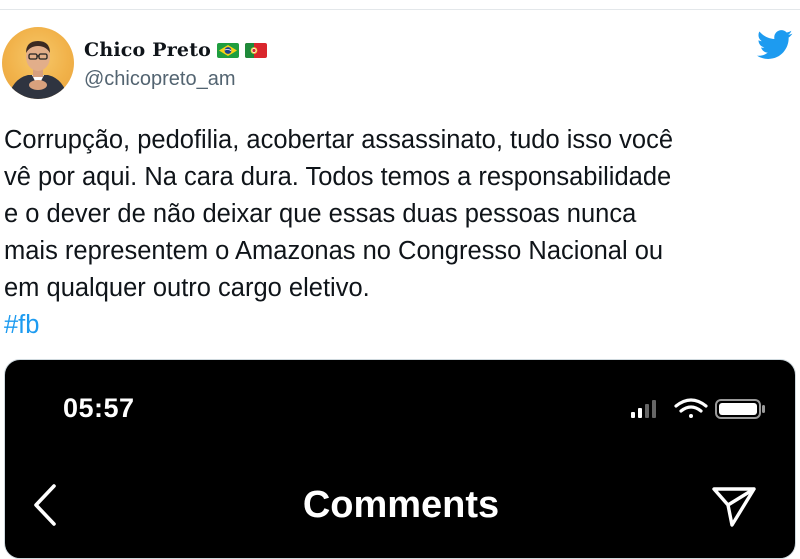 This screenshot has height=559, width=800. What do you see at coordinates (38, 70) in the screenshot?
I see `avatar-photo` at bounding box center [38, 70].